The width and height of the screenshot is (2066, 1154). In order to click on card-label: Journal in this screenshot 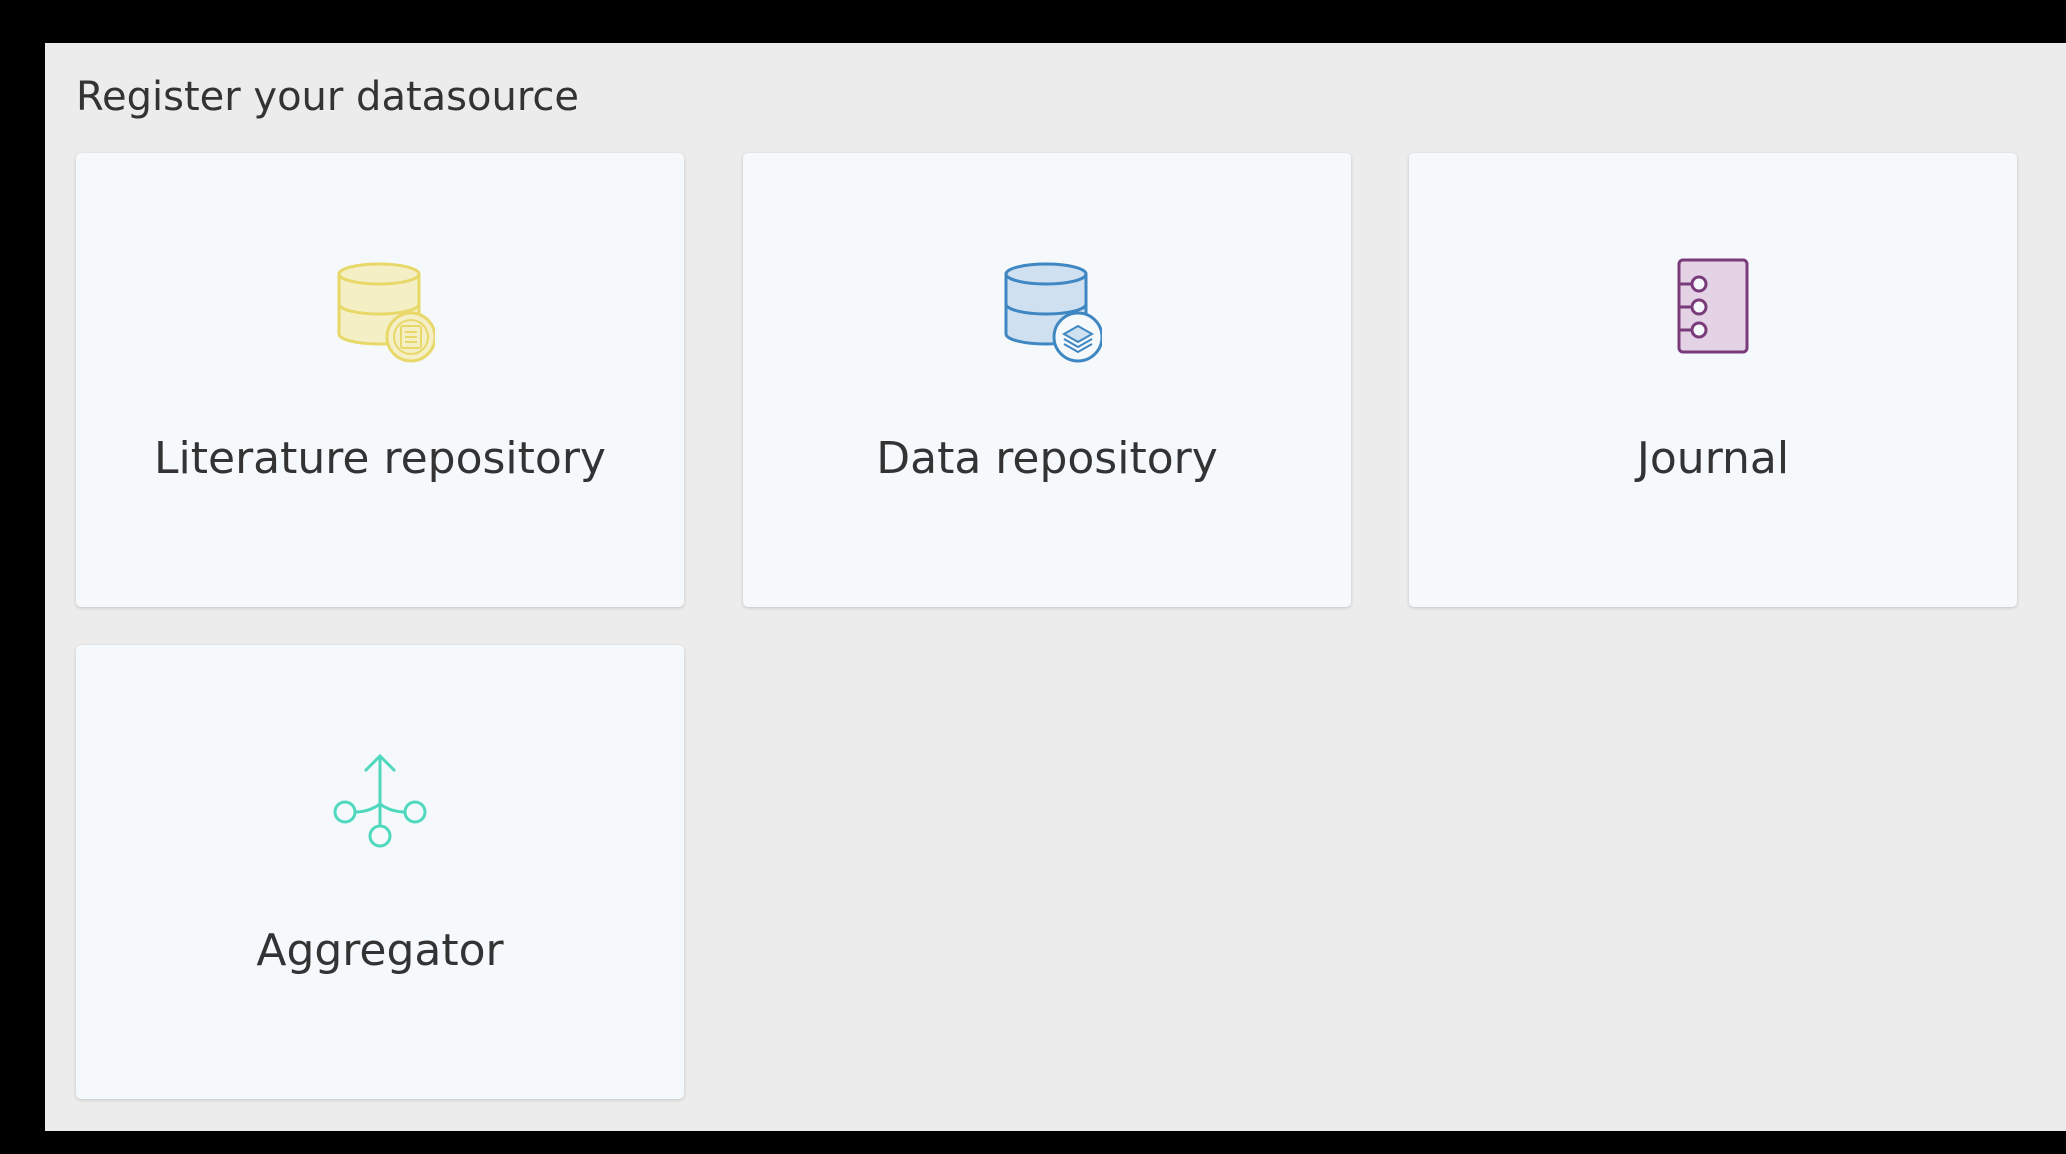, I will do `click(1713, 458)`.